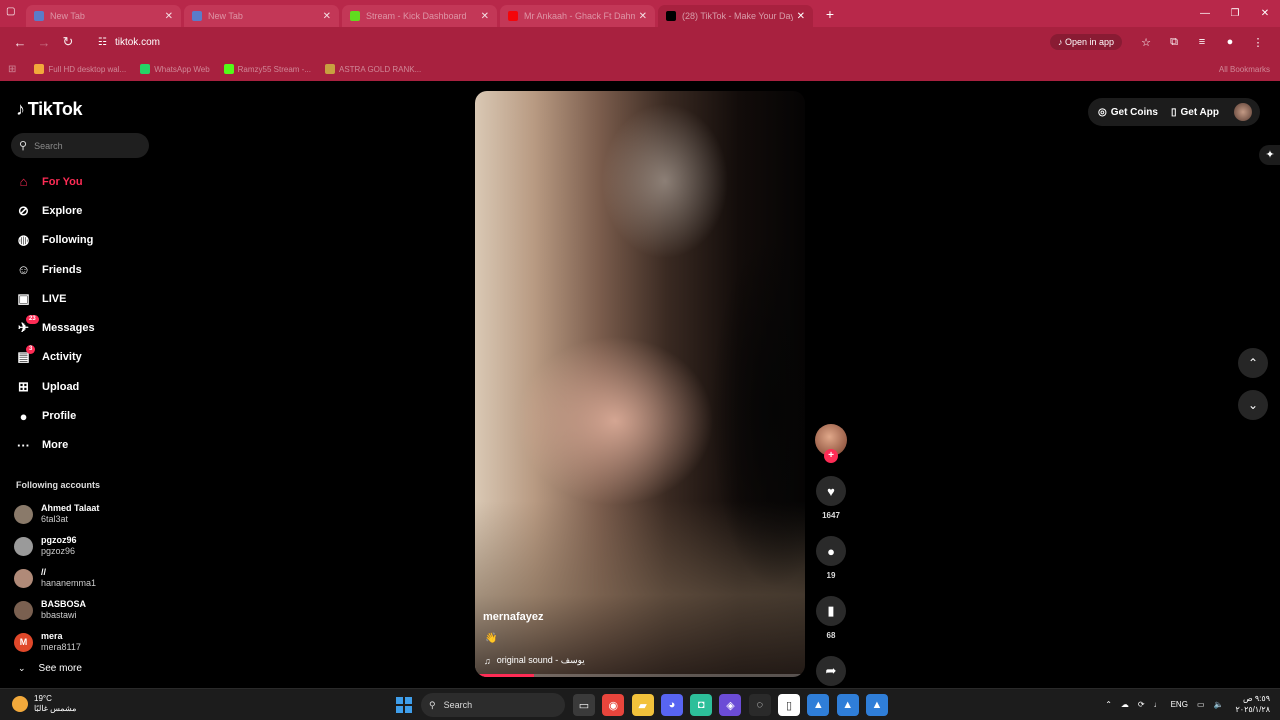 The height and width of the screenshot is (720, 1280). Describe the element at coordinates (759, 705) in the screenshot. I see `steam-icon: ◌` at that location.